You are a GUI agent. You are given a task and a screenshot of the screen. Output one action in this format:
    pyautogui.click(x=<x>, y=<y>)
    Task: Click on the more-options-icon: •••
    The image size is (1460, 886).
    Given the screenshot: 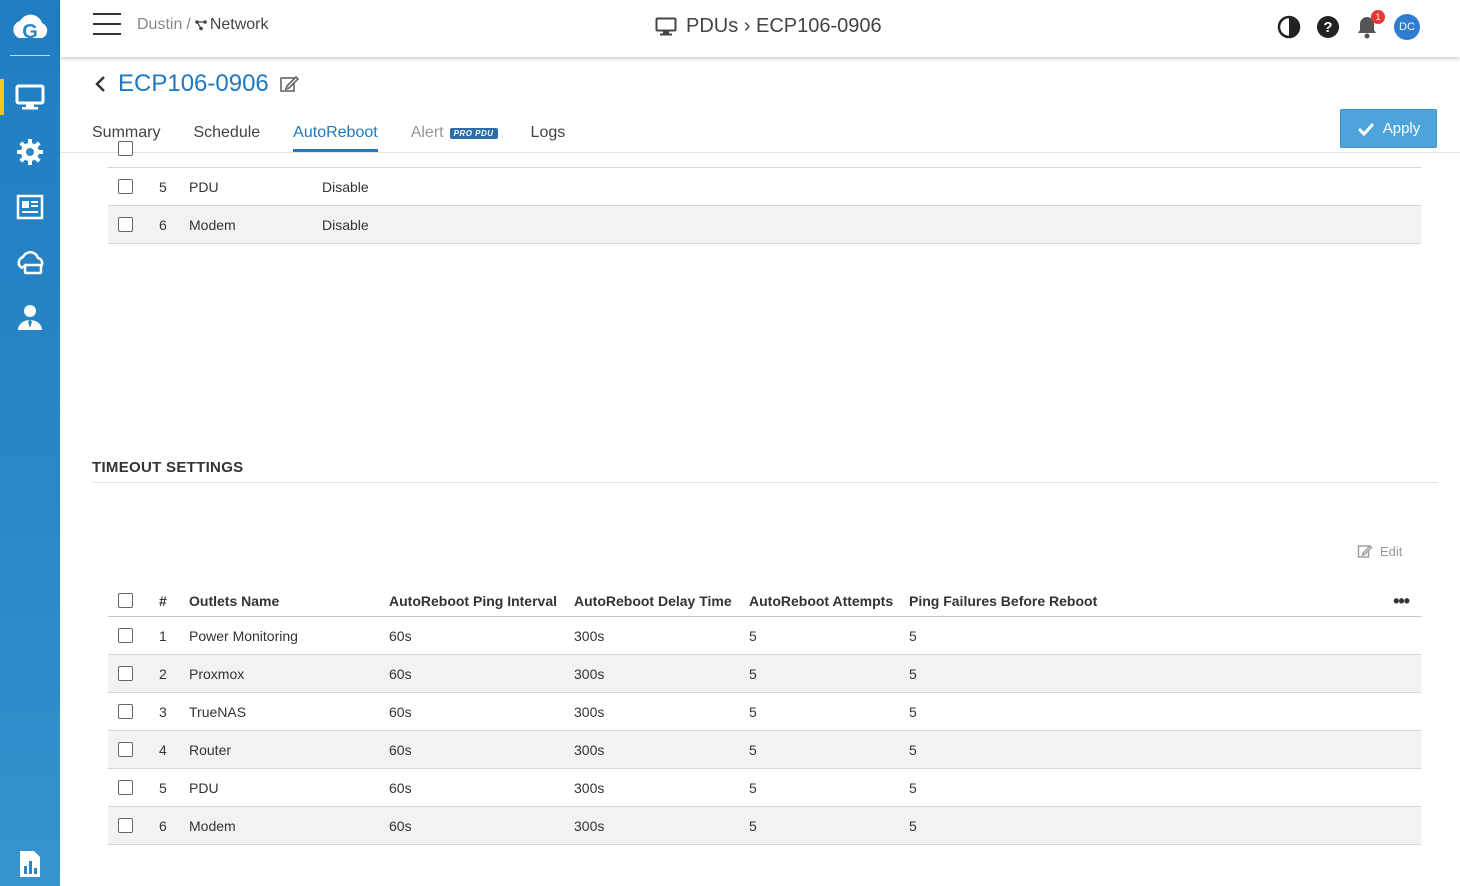 What is the action you would take?
    pyautogui.click(x=1401, y=601)
    